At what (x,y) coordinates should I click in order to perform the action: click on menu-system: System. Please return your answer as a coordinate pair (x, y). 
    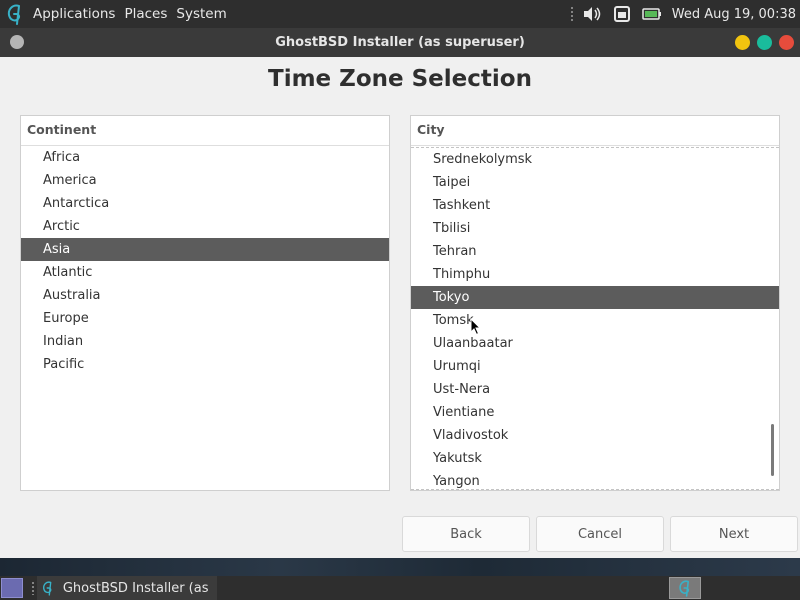
    Looking at the image, I should click on (201, 14).